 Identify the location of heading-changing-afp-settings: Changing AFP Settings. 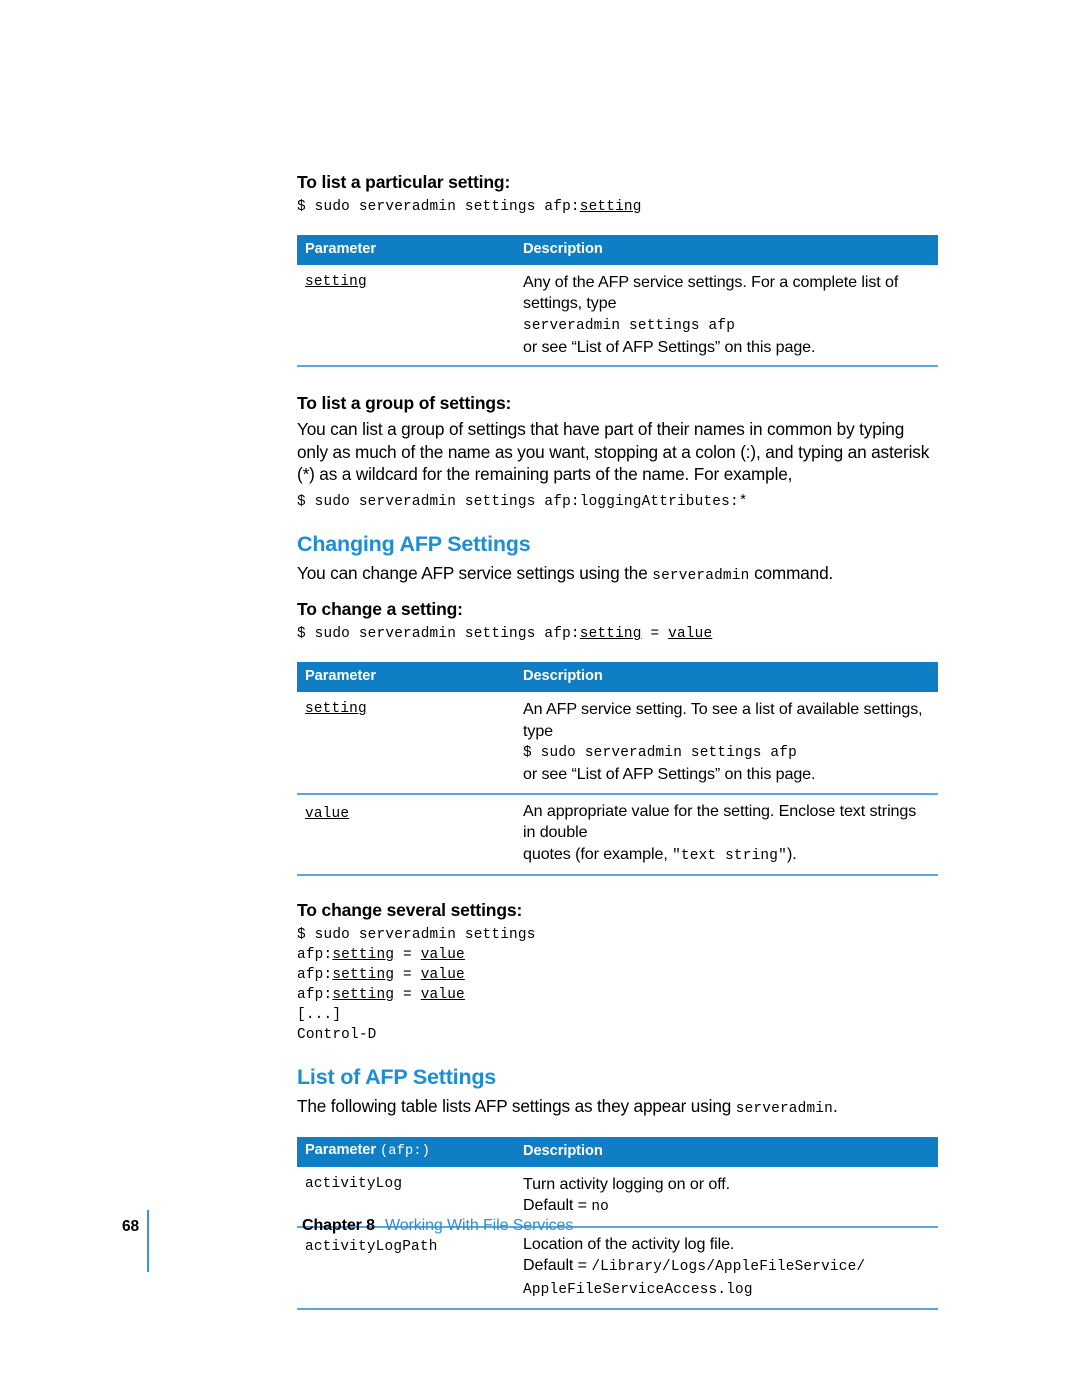
(414, 544).